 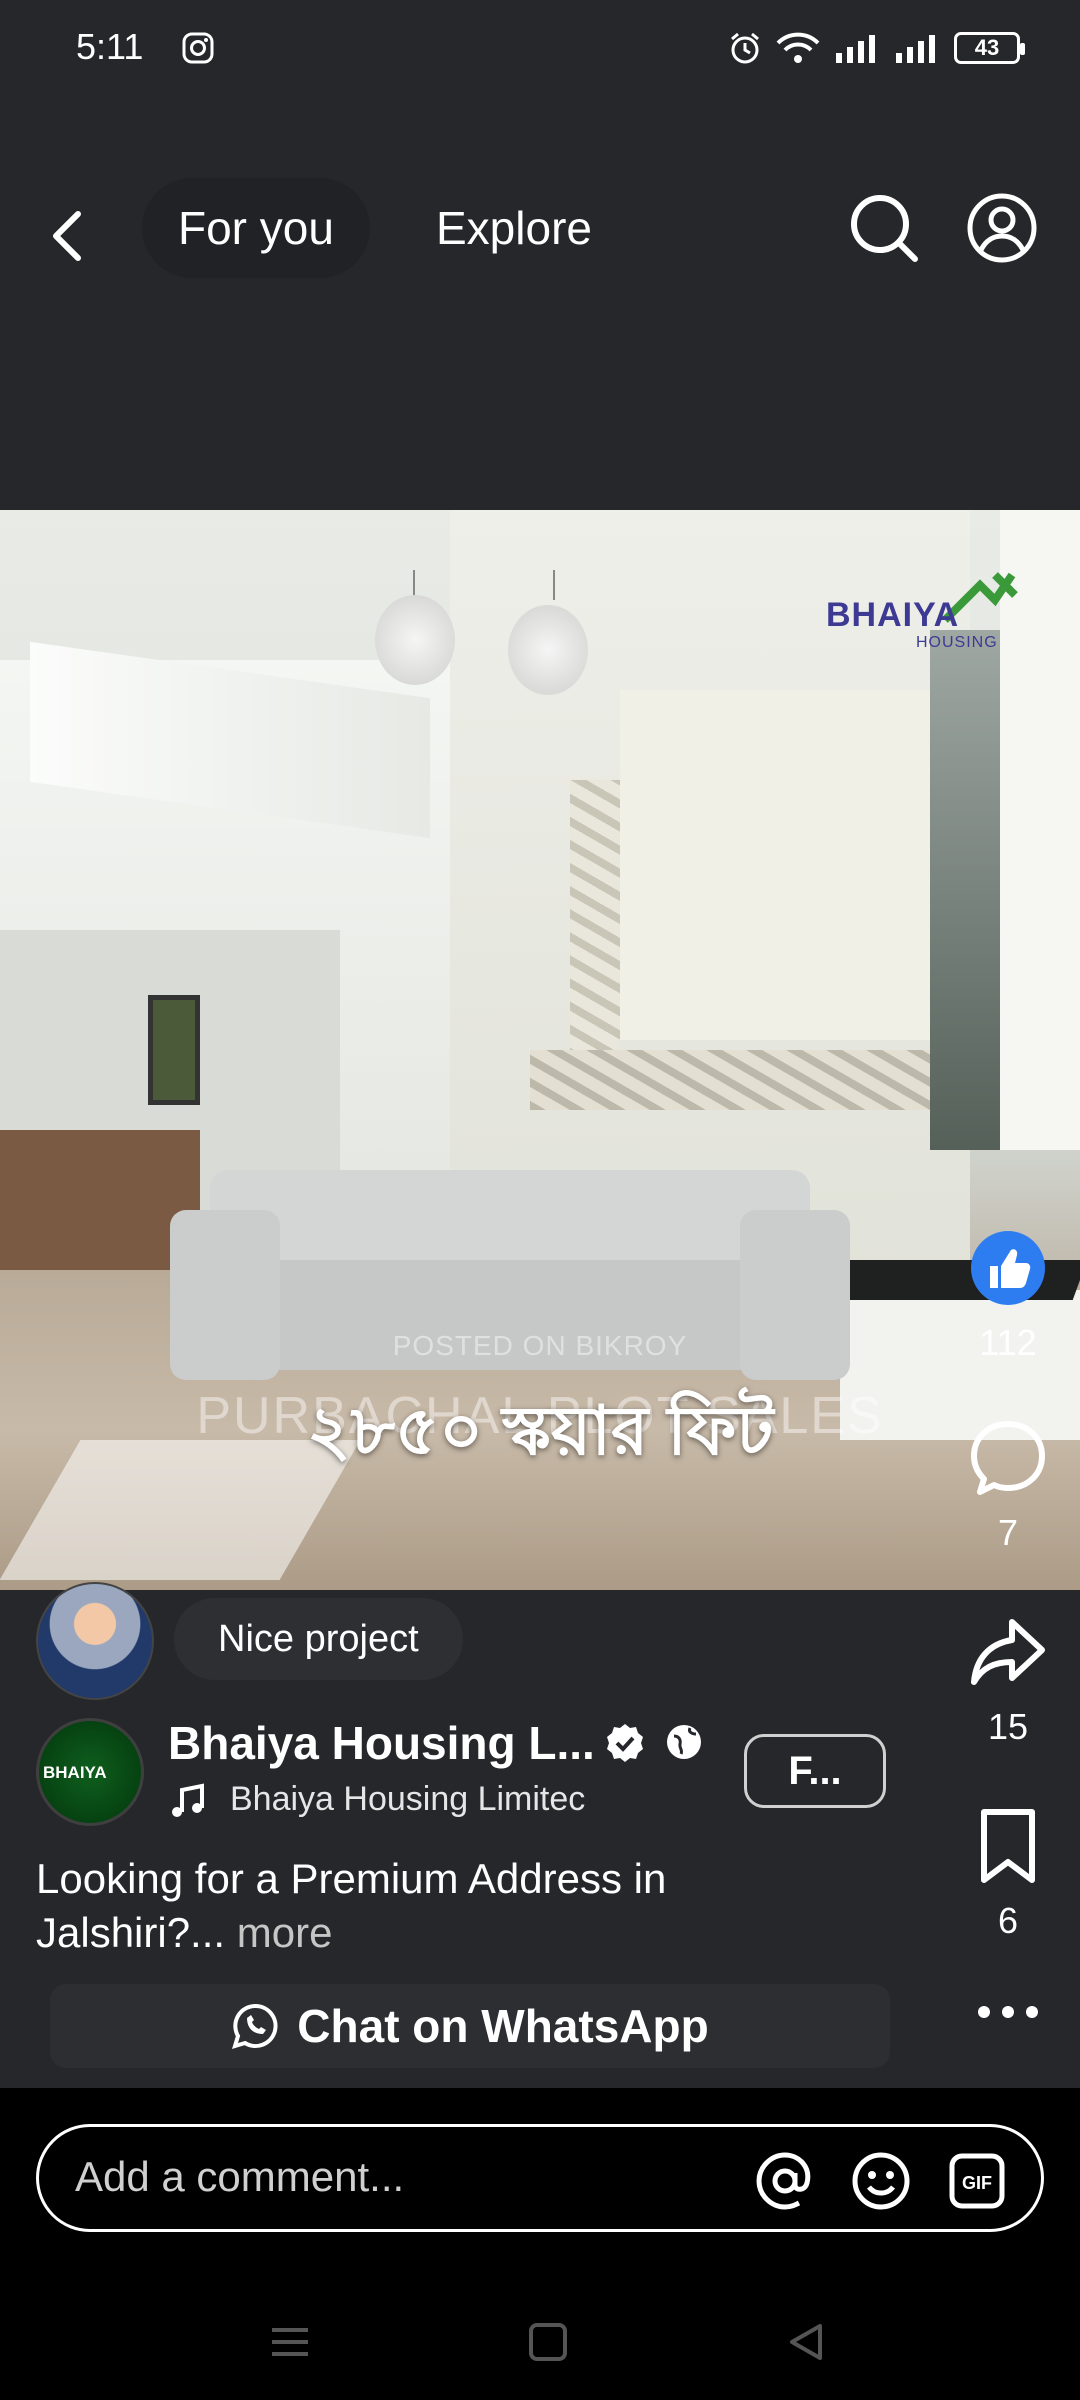 I want to click on brand-sub: HOUSING, so click(x=957, y=642).